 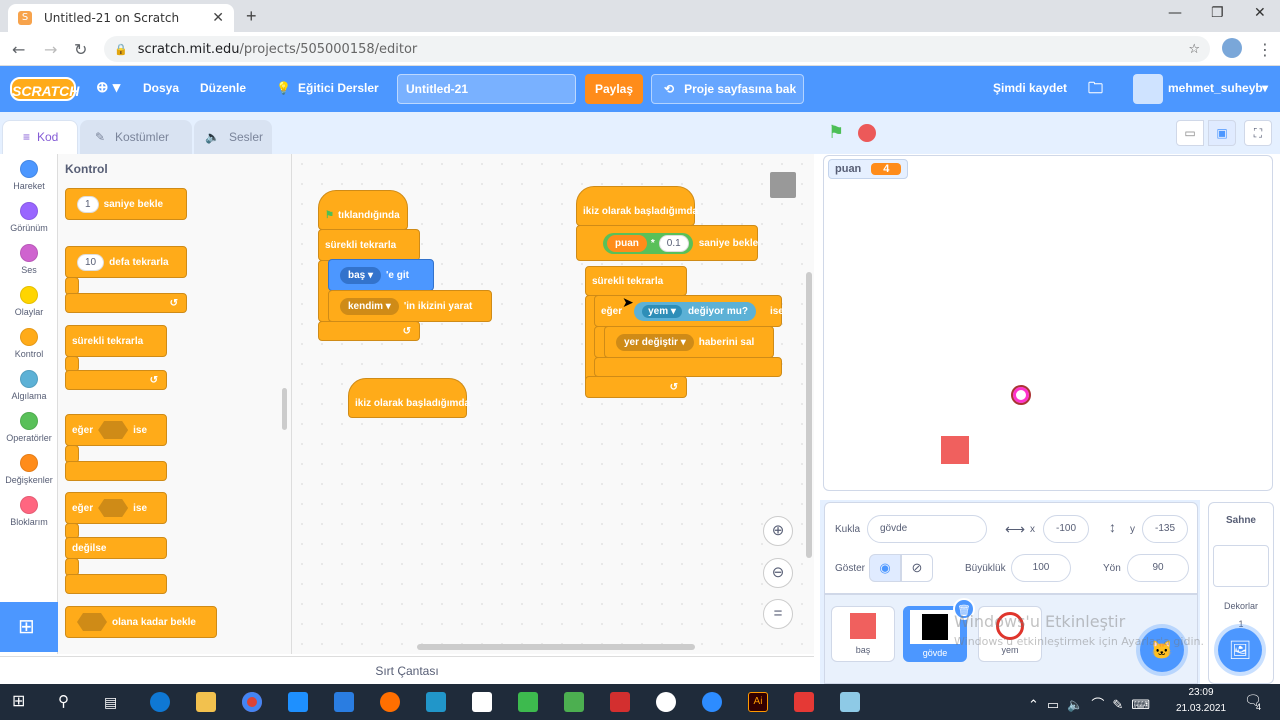 What do you see at coordinates (29, 511) in the screenshot?
I see `category-8: Bloklarım` at bounding box center [29, 511].